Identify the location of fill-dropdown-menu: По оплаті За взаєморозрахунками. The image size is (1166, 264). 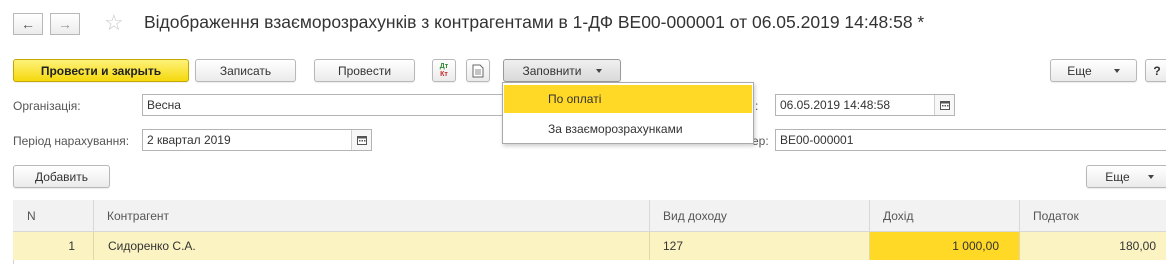
(628, 113).